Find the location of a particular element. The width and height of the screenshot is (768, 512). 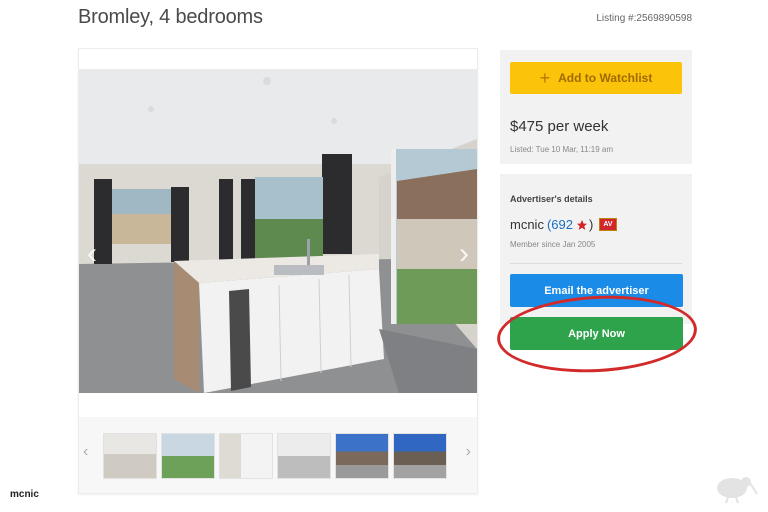

kiwi-bird-icon is located at coordinates (737, 490).